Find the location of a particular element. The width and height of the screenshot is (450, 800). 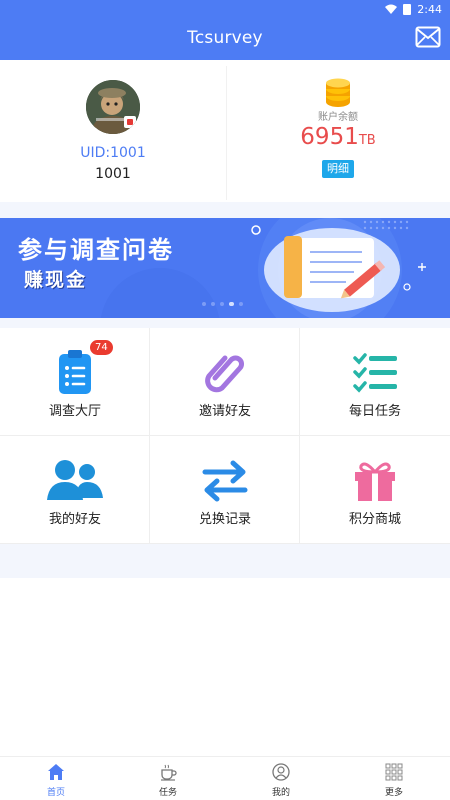

app-title: Tcsurvey is located at coordinates (225, 38).